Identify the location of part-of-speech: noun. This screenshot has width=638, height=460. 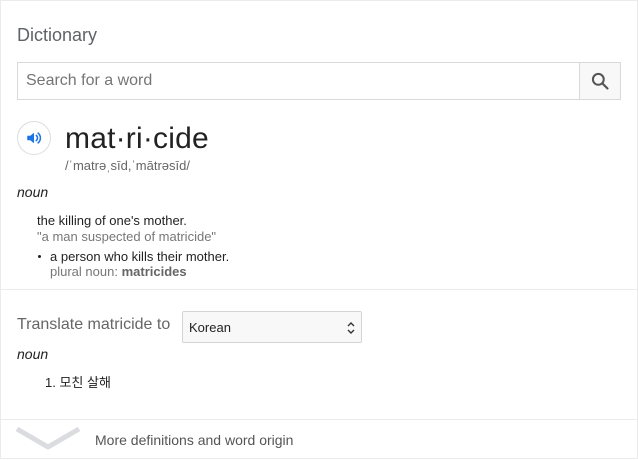
(33, 192).